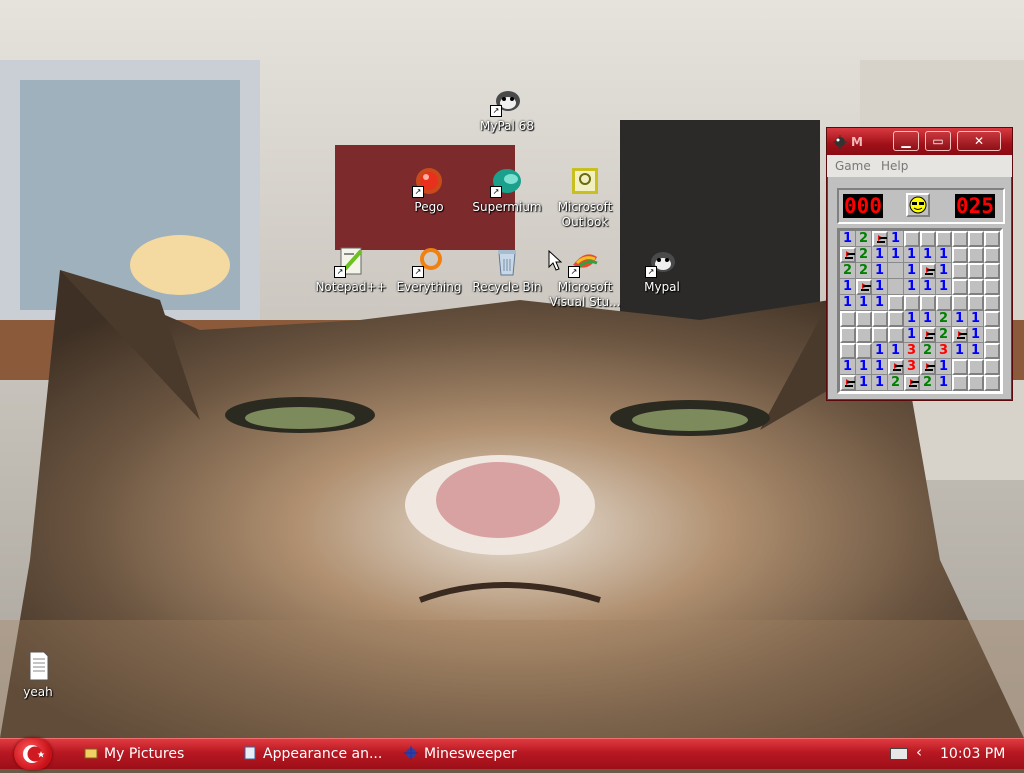 The image size is (1024, 773). I want to click on menu-game: Game, so click(853, 166).